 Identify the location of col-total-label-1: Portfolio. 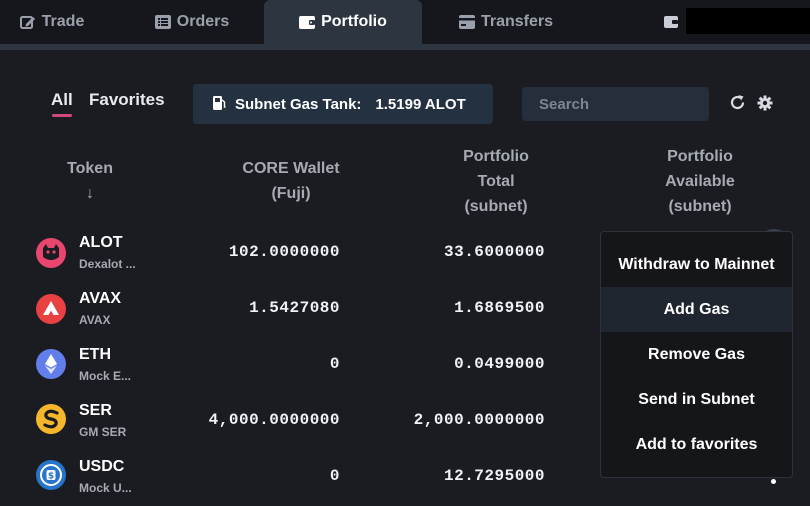
(496, 156).